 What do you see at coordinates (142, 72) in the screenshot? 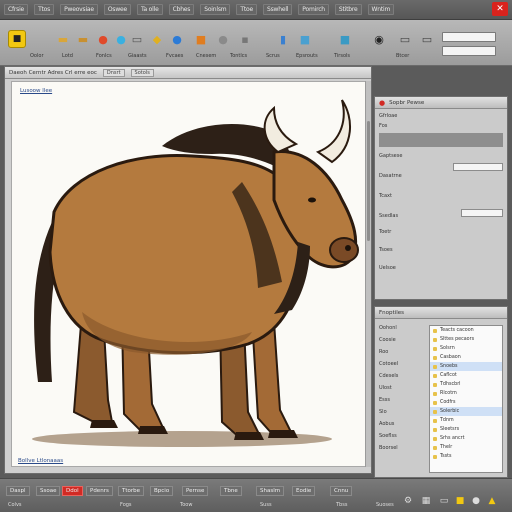
I see `tab-tools: Sotols` at bounding box center [142, 72].